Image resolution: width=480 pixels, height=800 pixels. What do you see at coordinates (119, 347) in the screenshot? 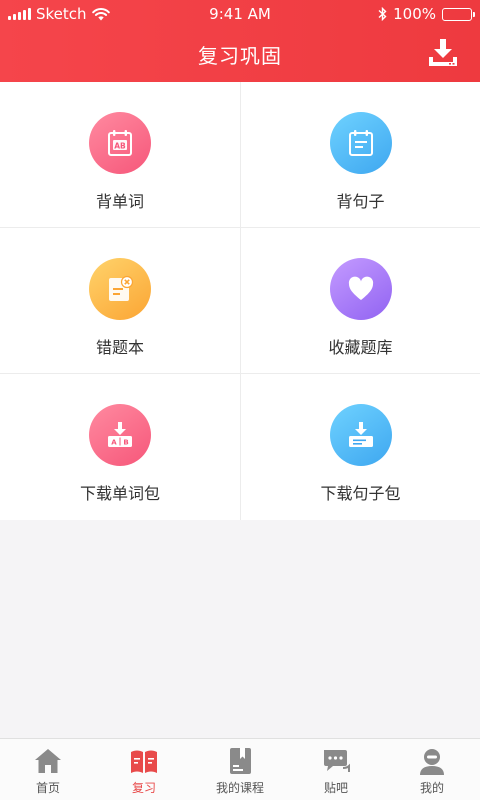
I see `menu-label: 错题本` at bounding box center [119, 347].